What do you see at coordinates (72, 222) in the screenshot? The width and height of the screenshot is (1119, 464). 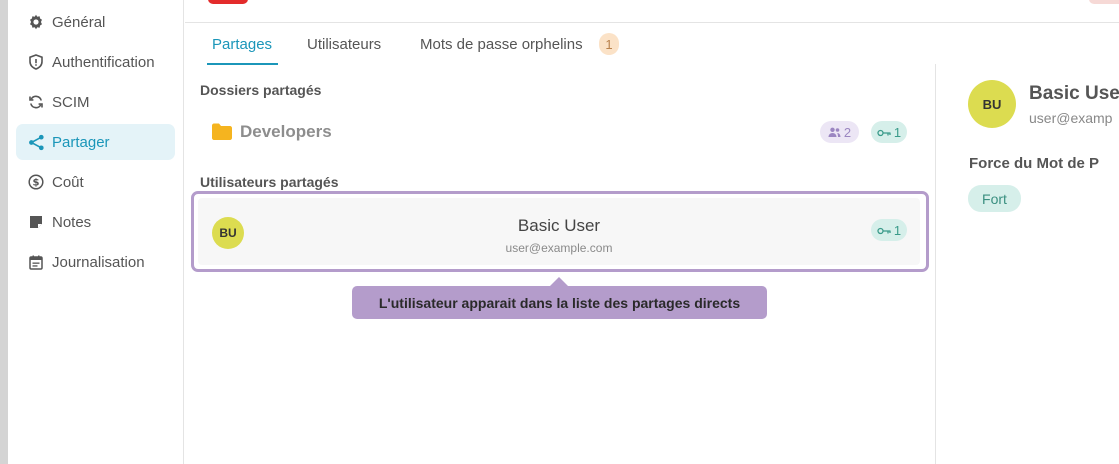 I see `sidebar-item-label: Notes` at bounding box center [72, 222].